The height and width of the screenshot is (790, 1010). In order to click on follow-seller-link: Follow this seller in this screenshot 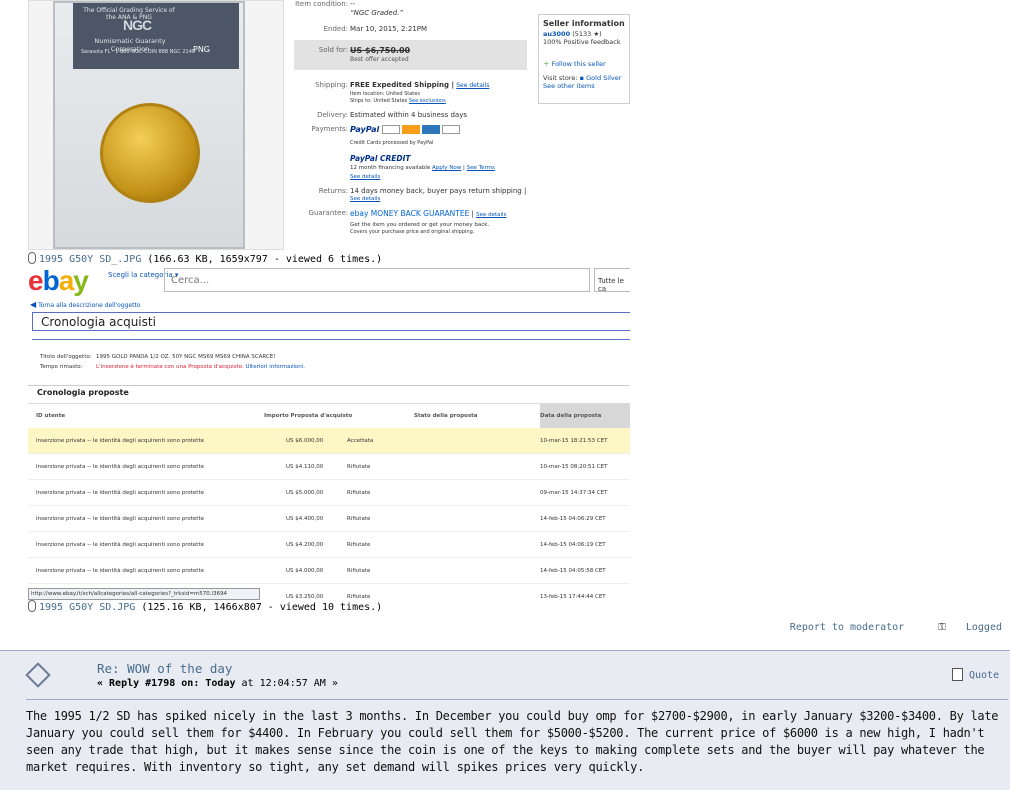, I will do `click(579, 64)`.